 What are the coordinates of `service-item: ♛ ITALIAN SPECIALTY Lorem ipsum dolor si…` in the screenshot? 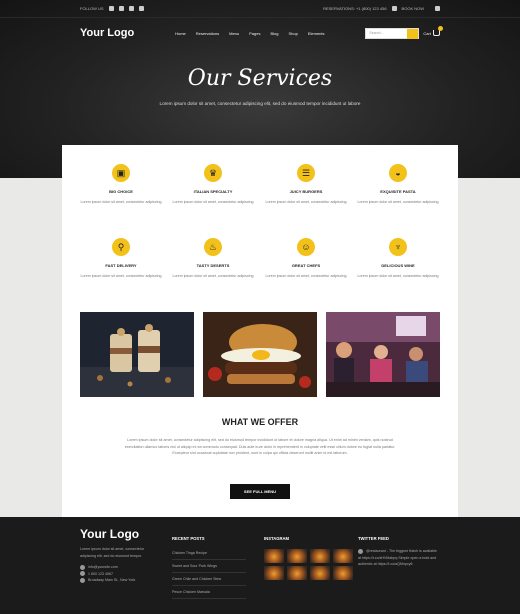 It's located at (213, 184).